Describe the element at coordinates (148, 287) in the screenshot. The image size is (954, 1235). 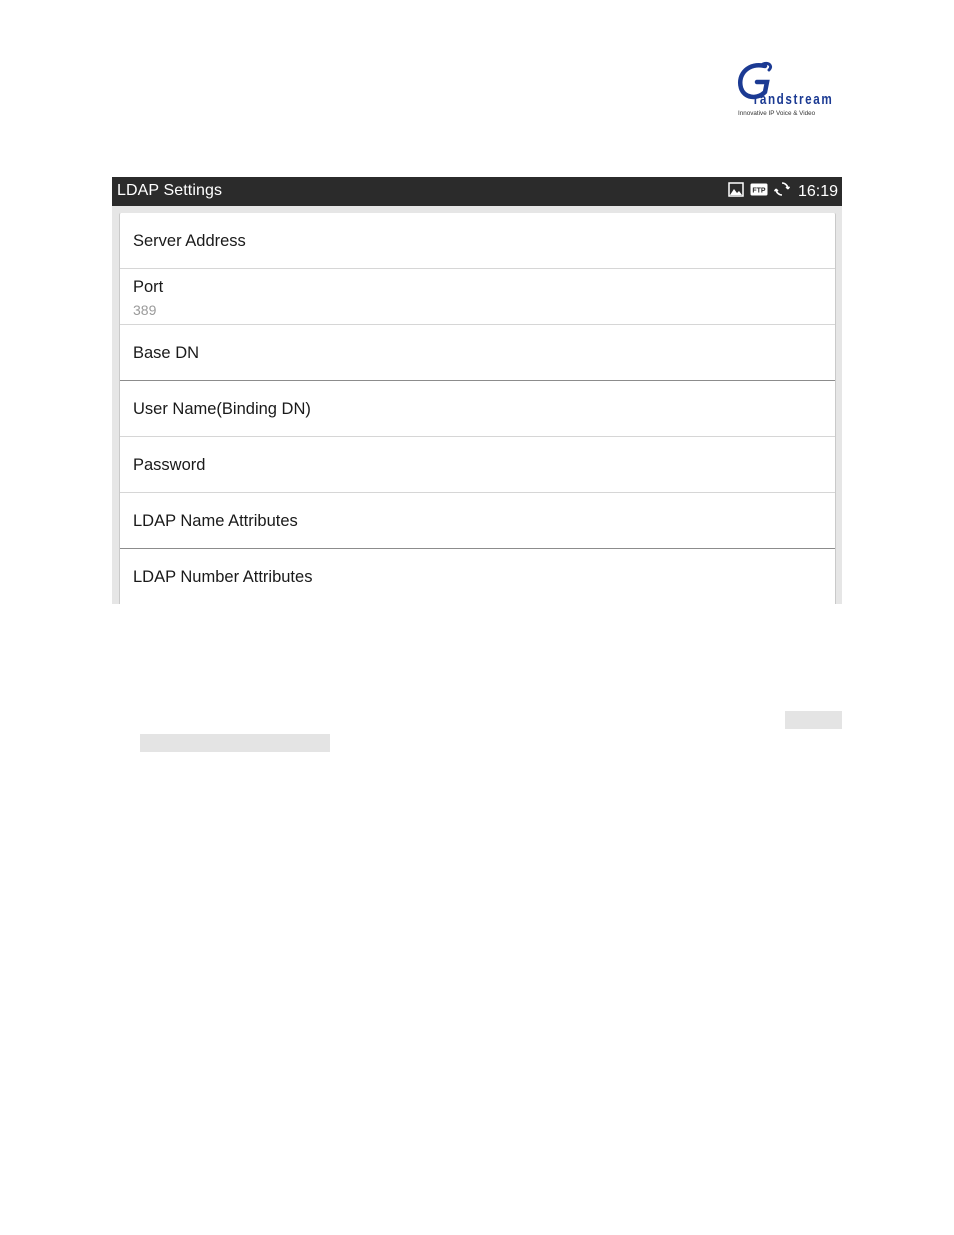
I see `setting-label: Port` at that location.